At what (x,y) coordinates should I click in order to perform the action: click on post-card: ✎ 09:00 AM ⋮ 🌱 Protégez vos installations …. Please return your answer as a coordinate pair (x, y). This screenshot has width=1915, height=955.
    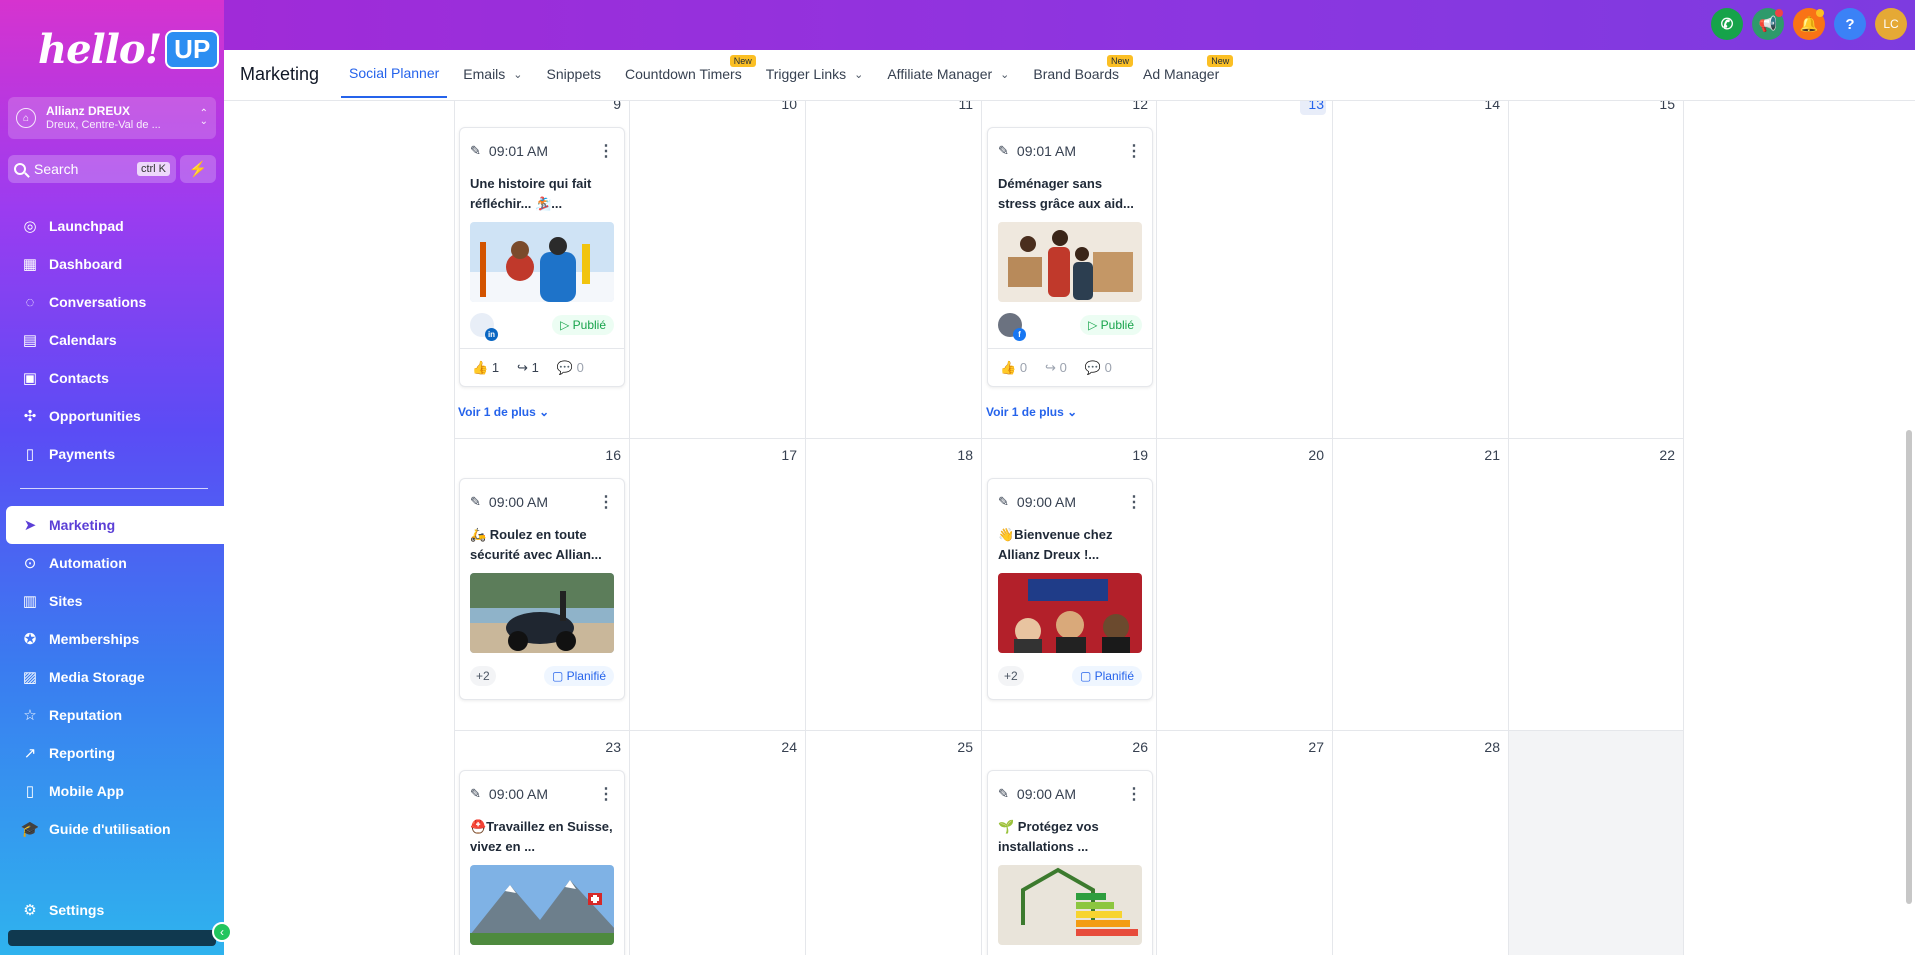
    Looking at the image, I should click on (1070, 862).